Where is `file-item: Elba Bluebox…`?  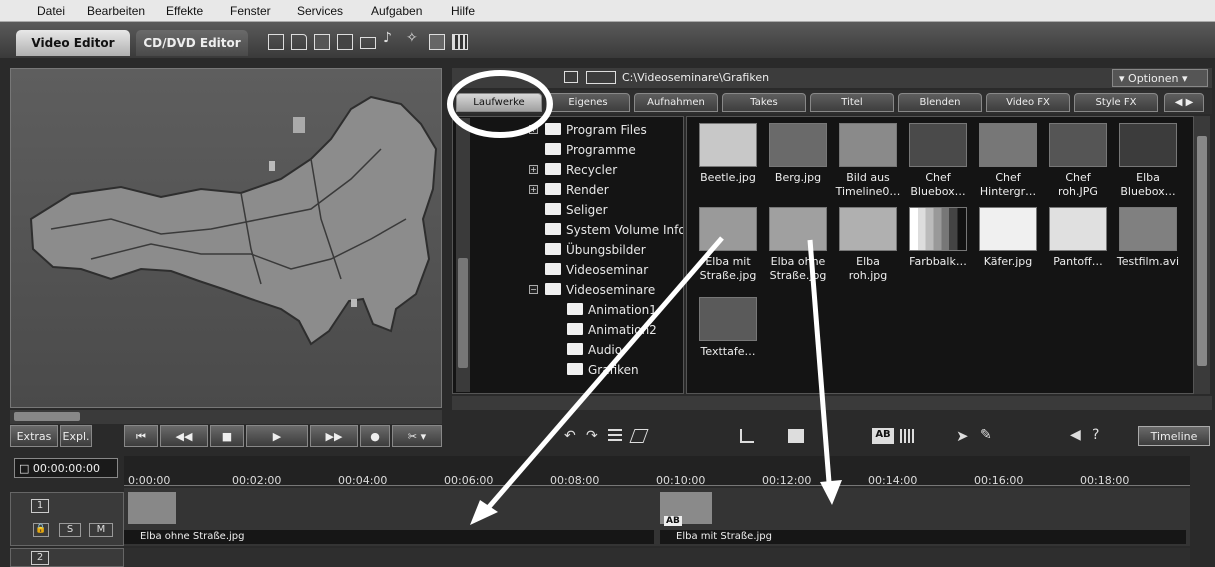
file-item: Elba Bluebox… is located at coordinates (1148, 161).